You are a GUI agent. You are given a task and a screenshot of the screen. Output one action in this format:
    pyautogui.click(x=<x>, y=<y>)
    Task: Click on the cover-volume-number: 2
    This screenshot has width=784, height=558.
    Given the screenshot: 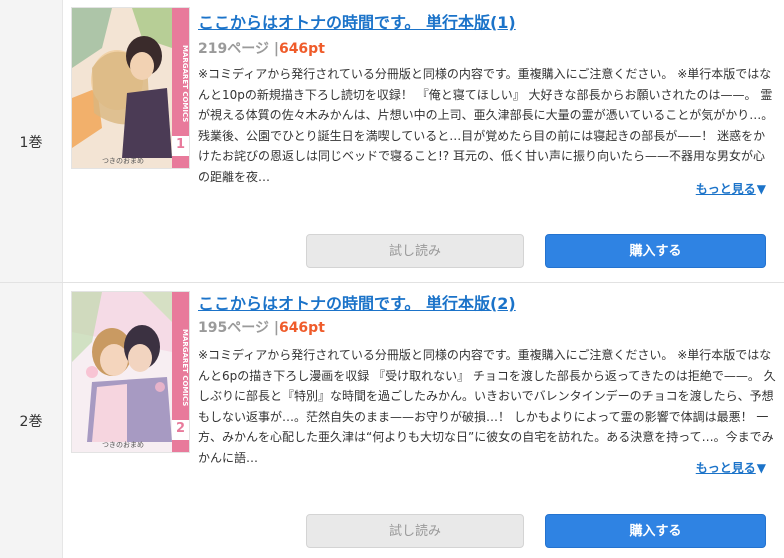 What is the action you would take?
    pyautogui.click(x=180, y=428)
    